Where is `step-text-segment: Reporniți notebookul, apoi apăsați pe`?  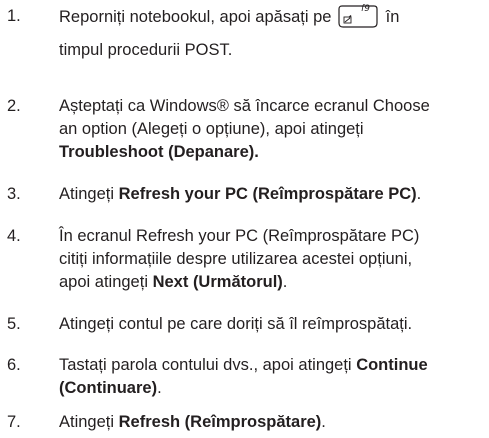
step-text-segment: Reporniți notebookul, apoi apăsați pe is located at coordinates (195, 17).